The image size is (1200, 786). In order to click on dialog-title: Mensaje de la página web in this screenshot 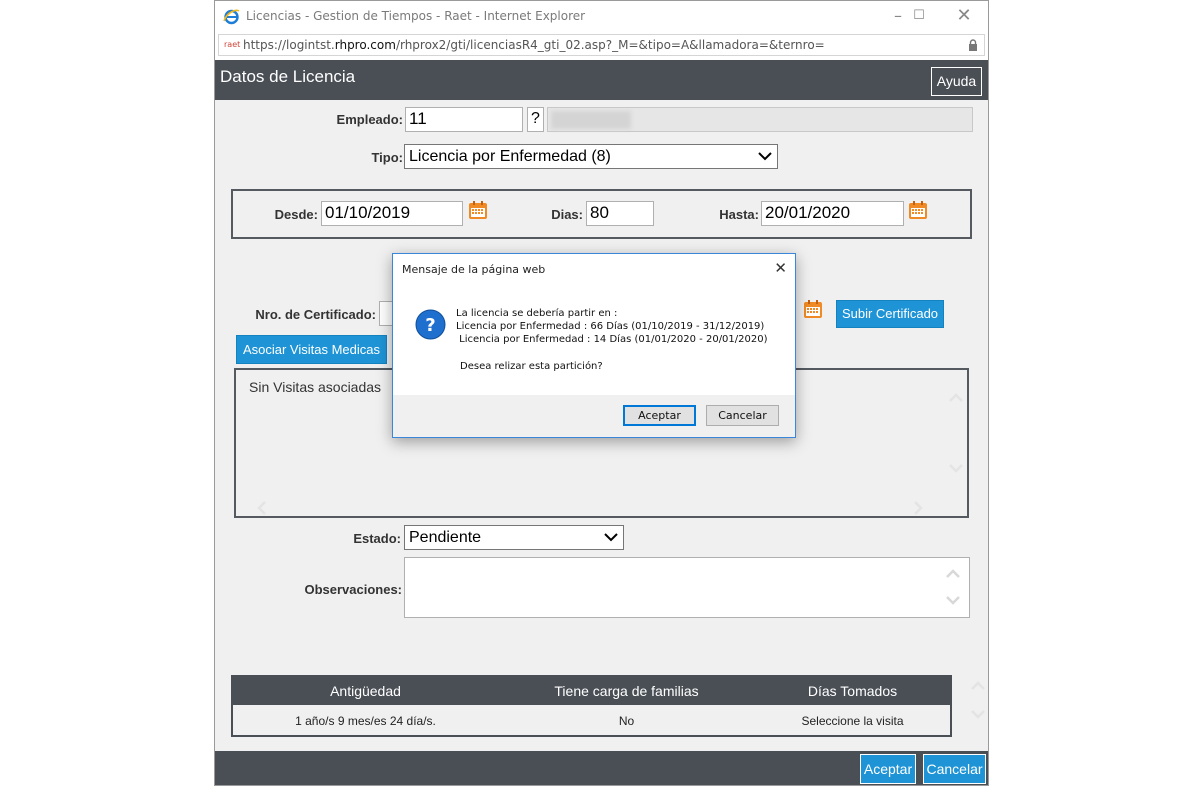, I will do `click(474, 269)`.